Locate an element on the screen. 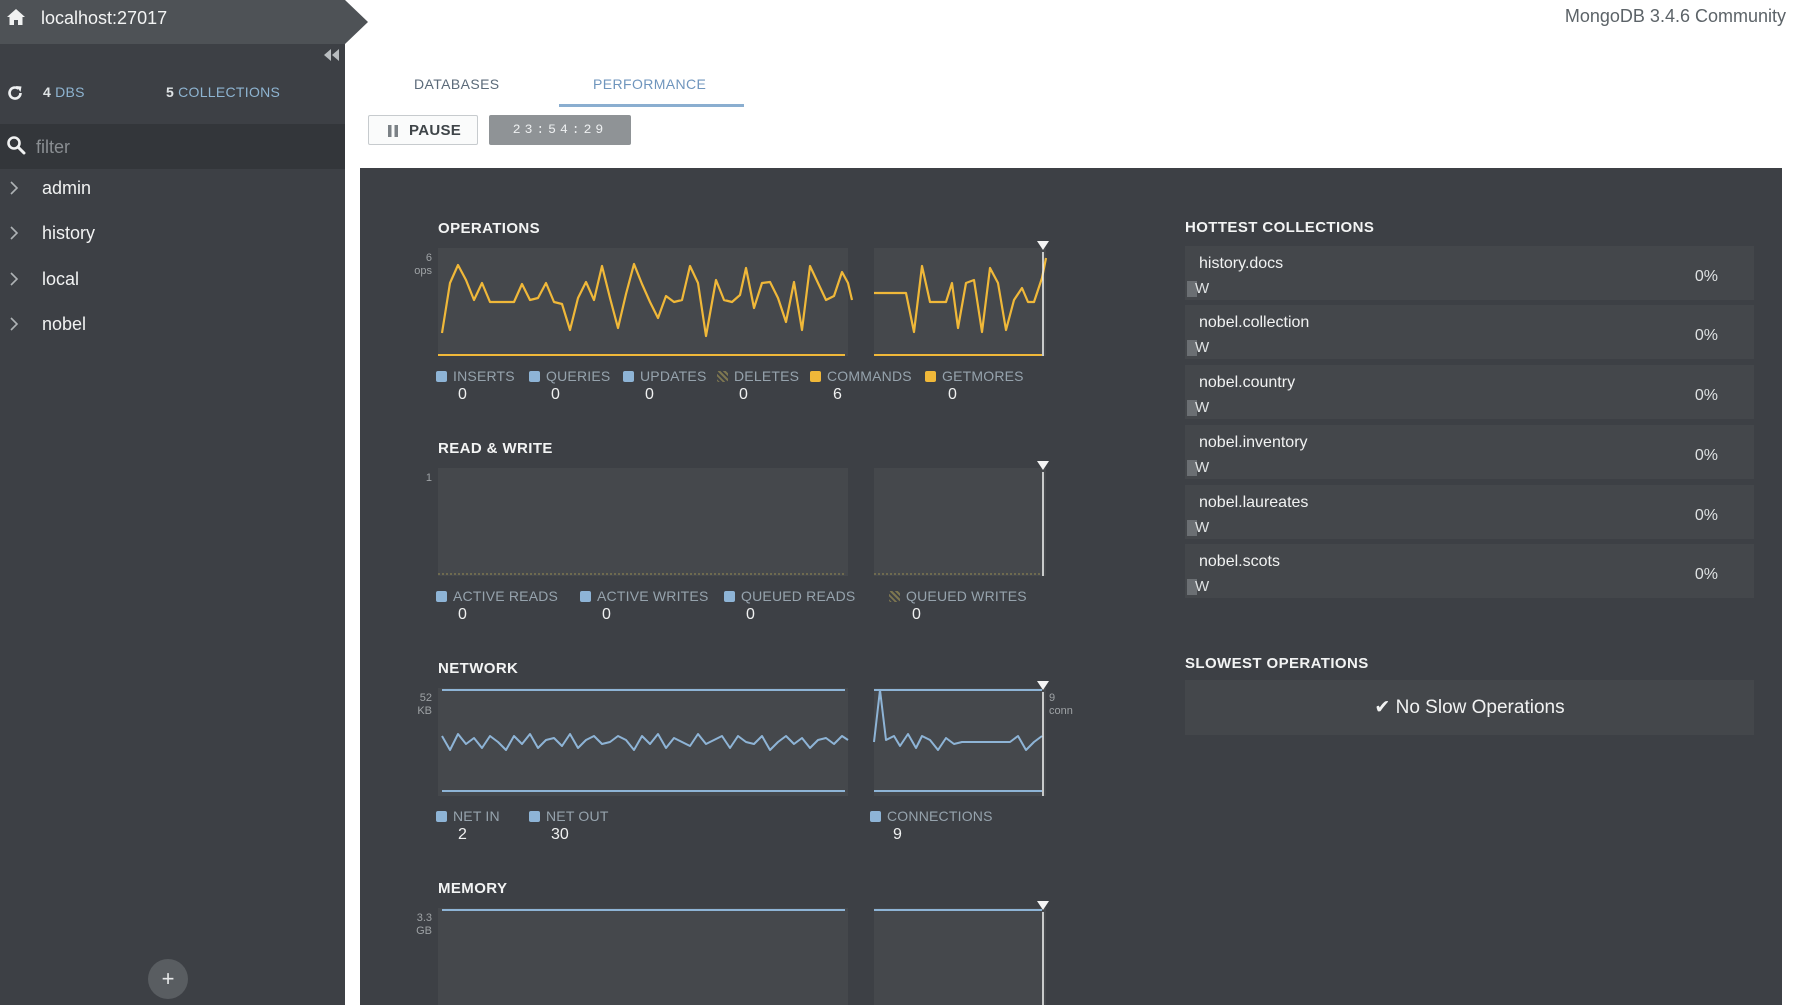 The height and width of the screenshot is (1005, 1800). collection-name: nobel.country is located at coordinates (1247, 382).